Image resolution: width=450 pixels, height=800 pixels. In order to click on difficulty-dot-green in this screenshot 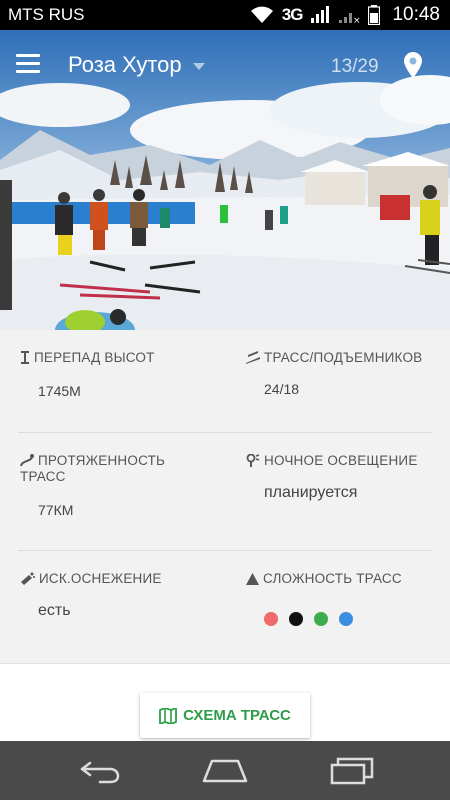, I will do `click(321, 619)`.